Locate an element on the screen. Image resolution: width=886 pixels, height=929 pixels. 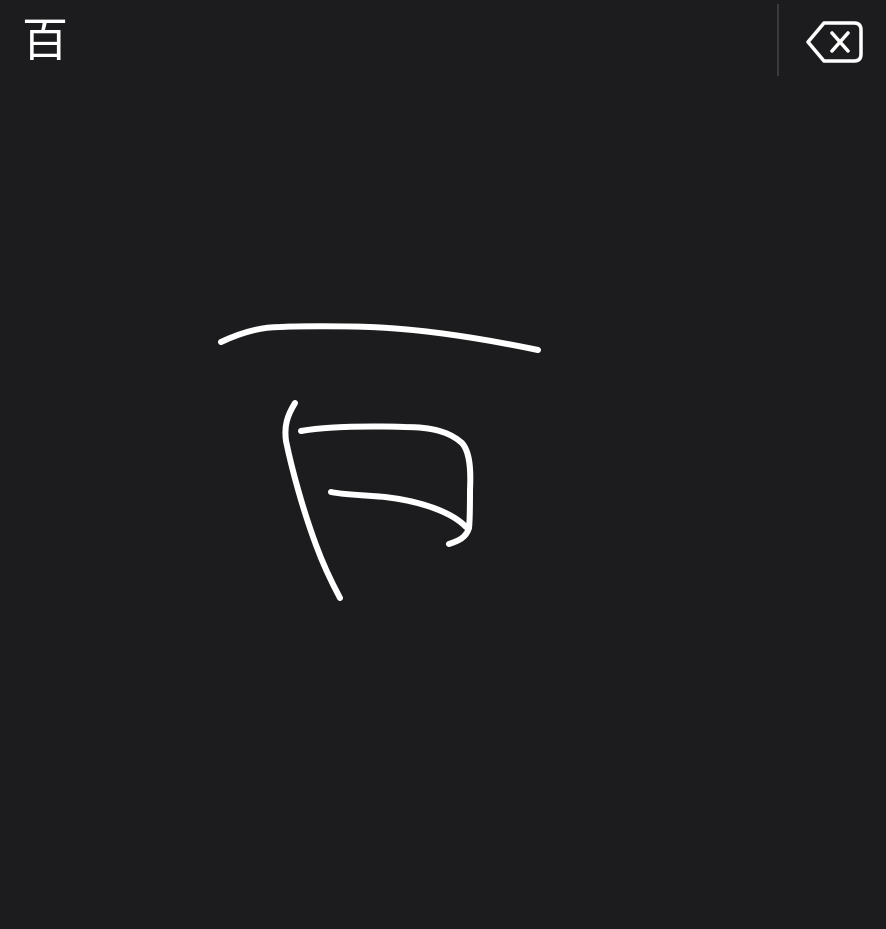
candidate-character: 百 is located at coordinates (45, 40).